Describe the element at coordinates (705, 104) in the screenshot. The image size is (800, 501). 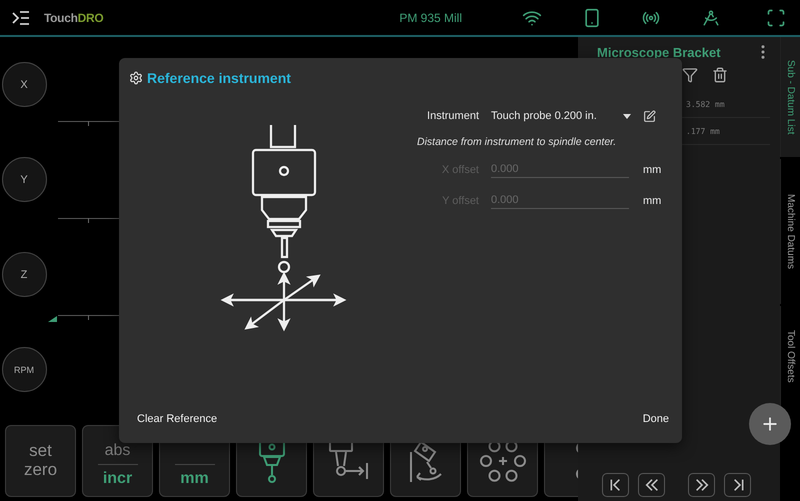
I see `datum-value: 3.582 mm` at that location.